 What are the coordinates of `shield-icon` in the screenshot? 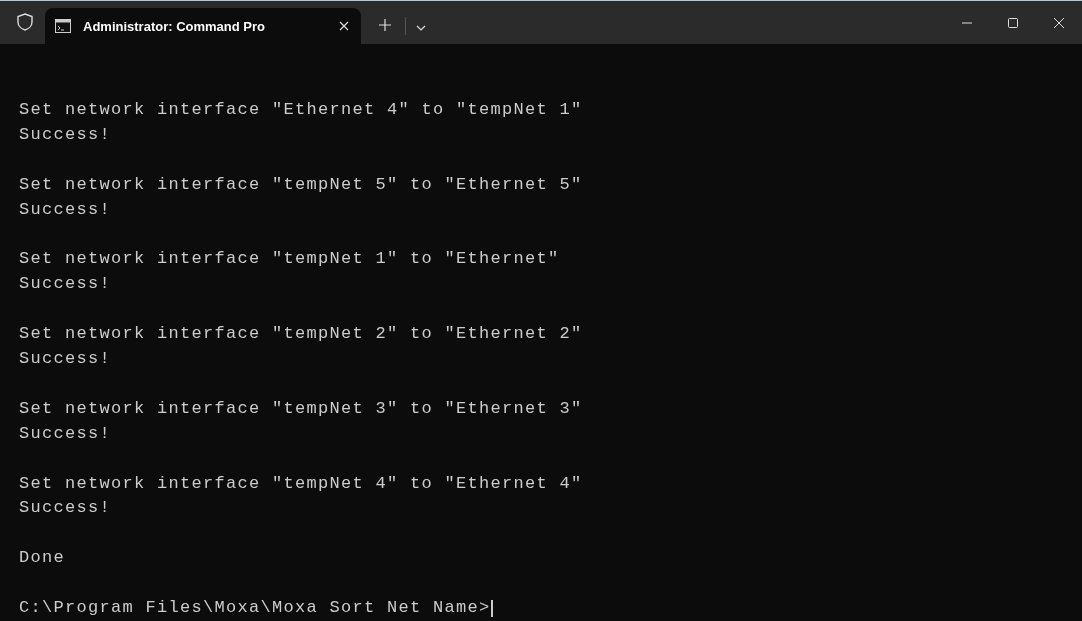 It's located at (25, 22).